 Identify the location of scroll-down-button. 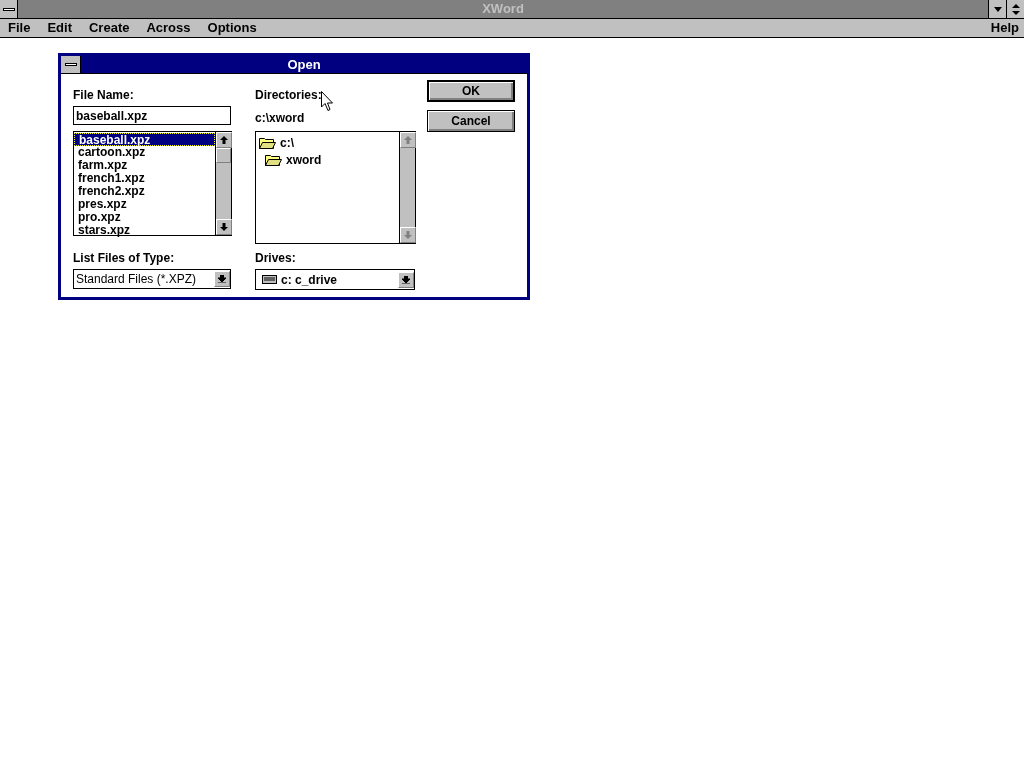
(224, 227).